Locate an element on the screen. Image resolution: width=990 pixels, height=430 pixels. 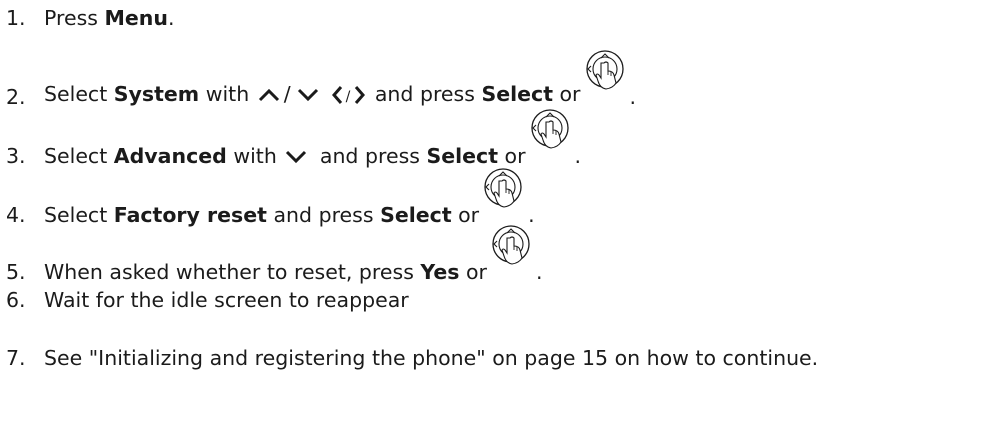
step-text: Select Factory reset and press Select or is located at coordinates (261, 215).